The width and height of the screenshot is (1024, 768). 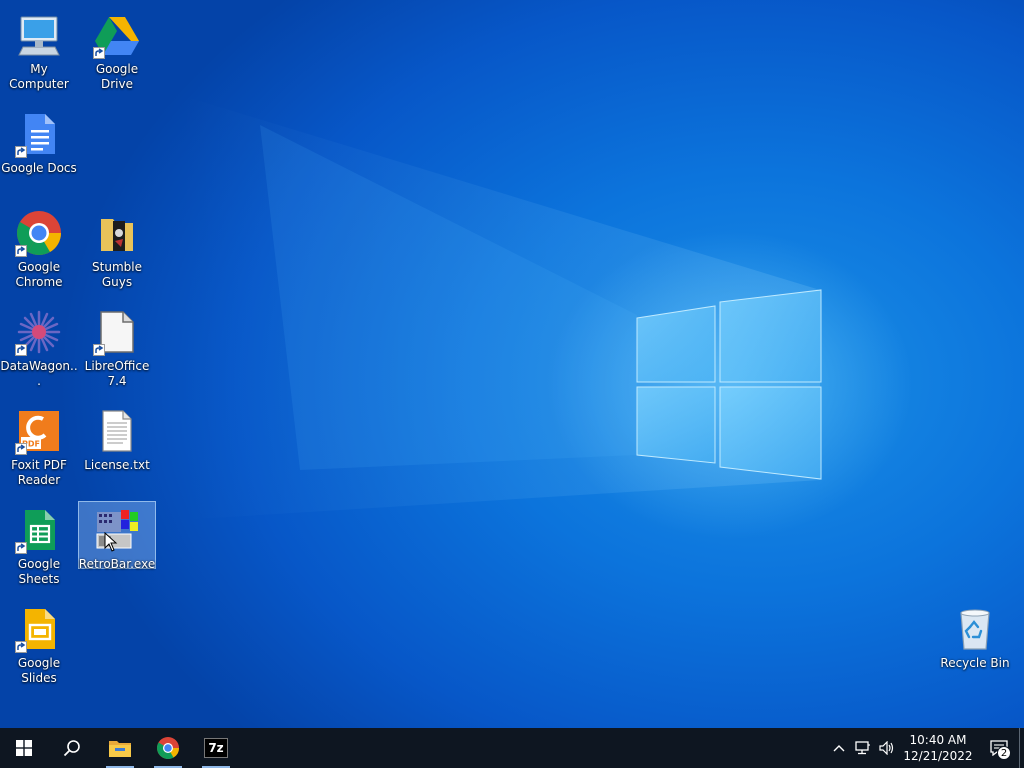 I want to click on libreoffice-icon, so click(x=117, y=332).